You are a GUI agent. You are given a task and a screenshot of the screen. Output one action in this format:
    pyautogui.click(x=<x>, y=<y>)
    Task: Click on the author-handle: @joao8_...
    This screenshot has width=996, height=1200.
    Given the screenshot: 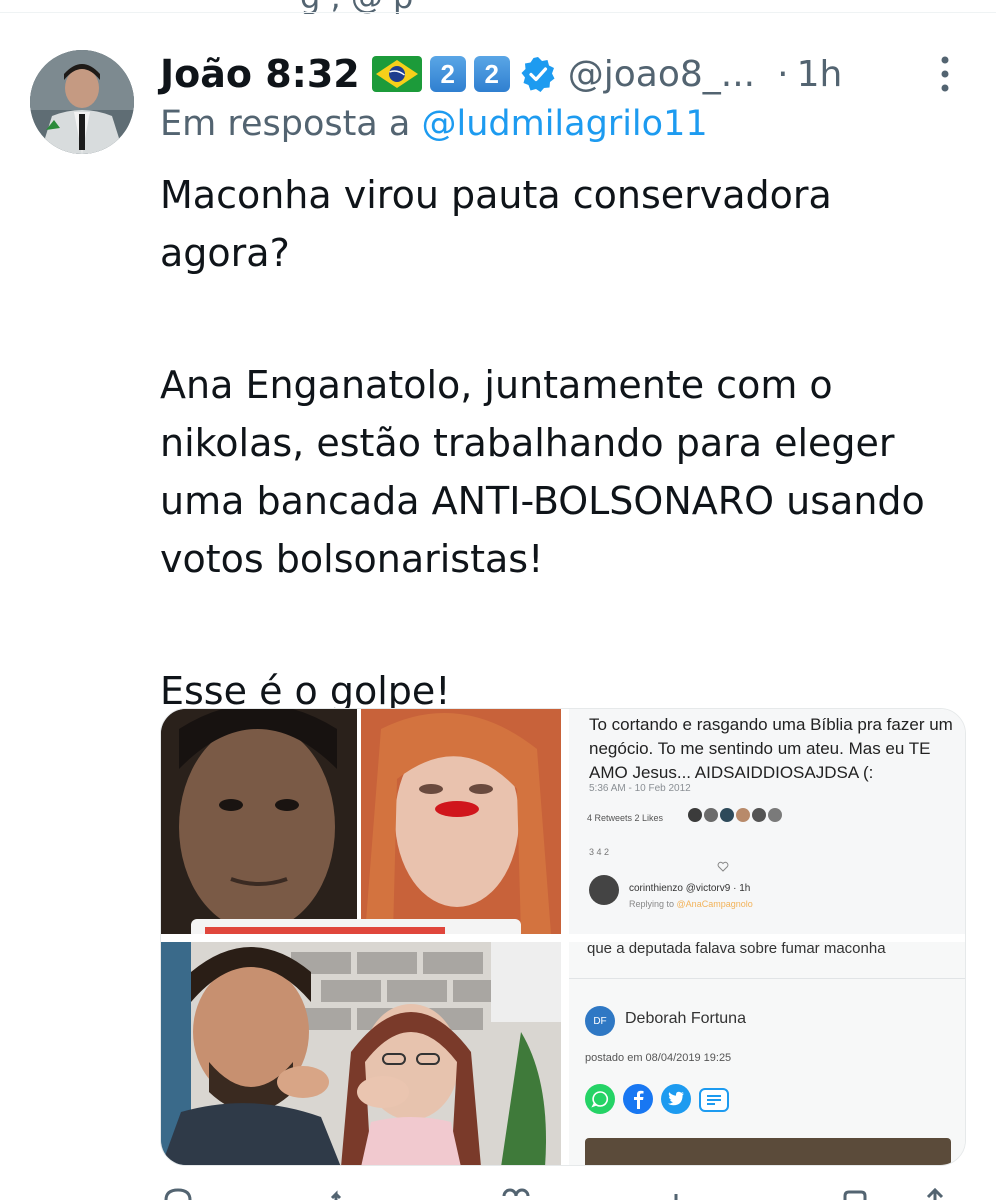 What is the action you would take?
    pyautogui.click(x=661, y=74)
    